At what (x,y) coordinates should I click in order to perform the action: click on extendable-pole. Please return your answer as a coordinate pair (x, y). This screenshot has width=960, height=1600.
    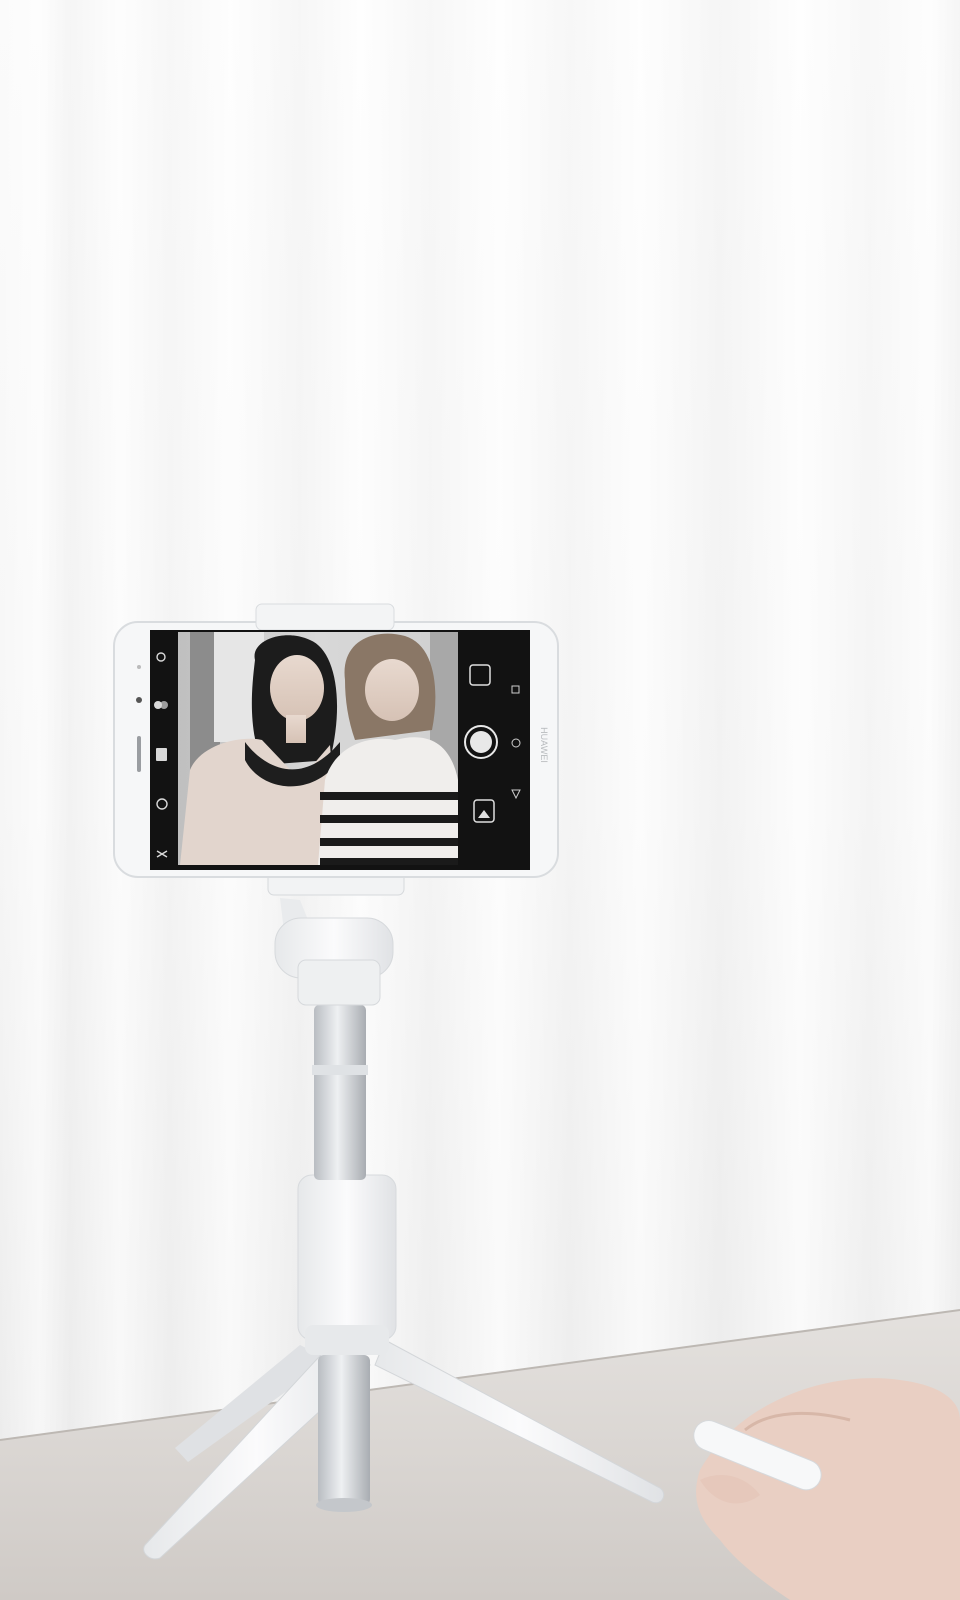
    Looking at the image, I should click on (340, 1092).